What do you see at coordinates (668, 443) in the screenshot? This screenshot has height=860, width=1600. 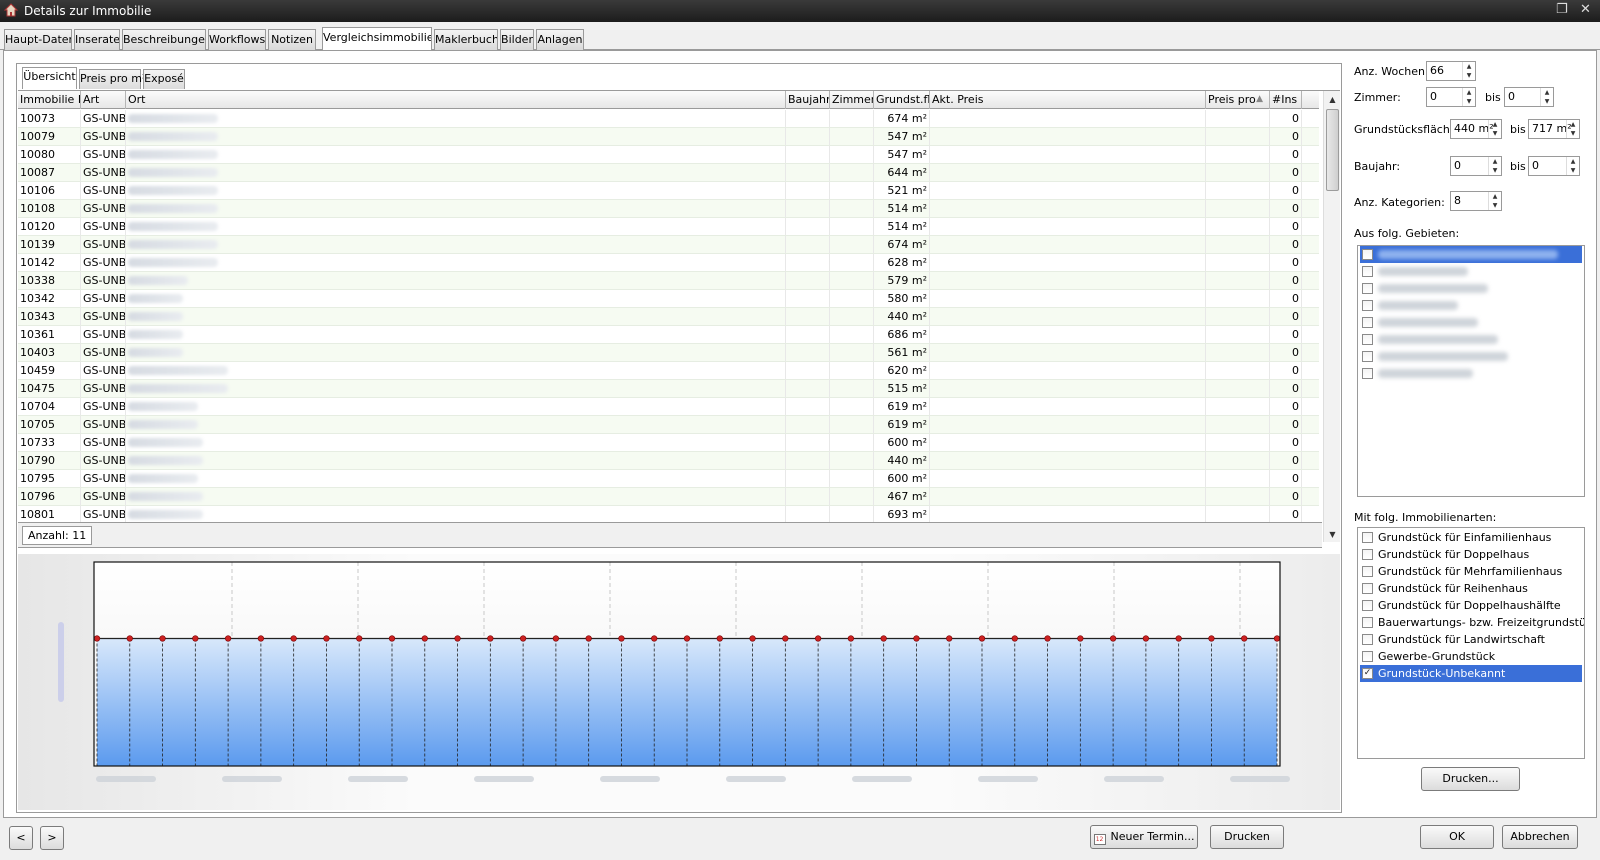 I see `table-row: 10733 GS-UNB 600 m² 0` at bounding box center [668, 443].